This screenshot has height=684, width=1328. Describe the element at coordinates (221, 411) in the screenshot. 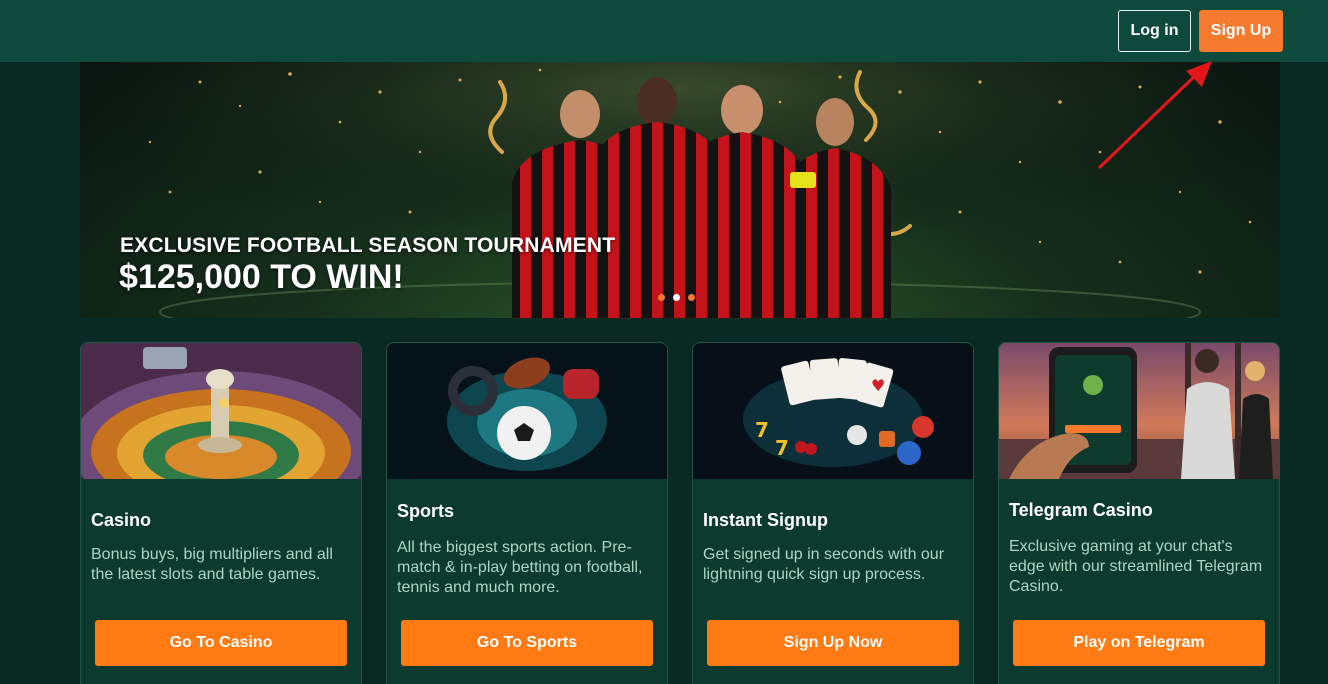

I see `casino-roulette-image` at that location.